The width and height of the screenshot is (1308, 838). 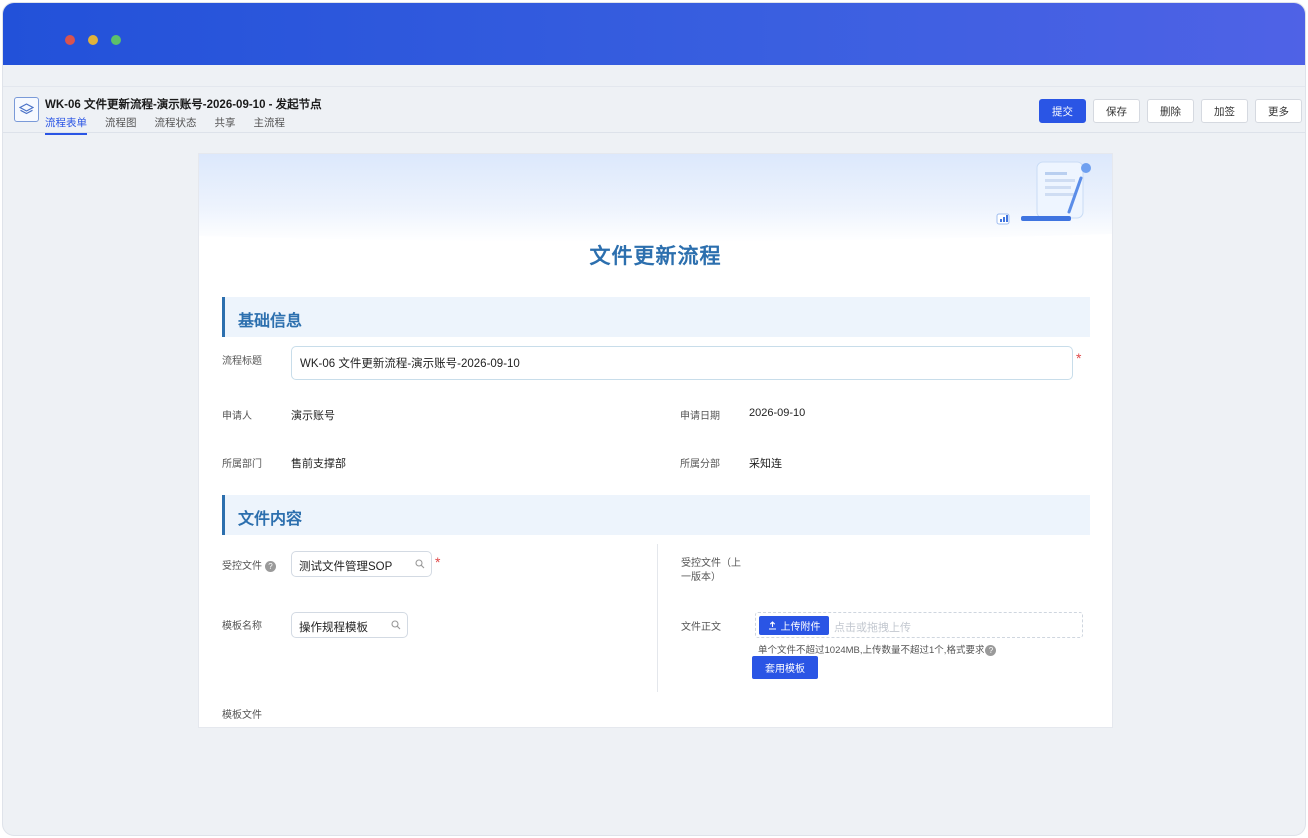 I want to click on tab-flow-status: 流程状态, so click(x=176, y=125).